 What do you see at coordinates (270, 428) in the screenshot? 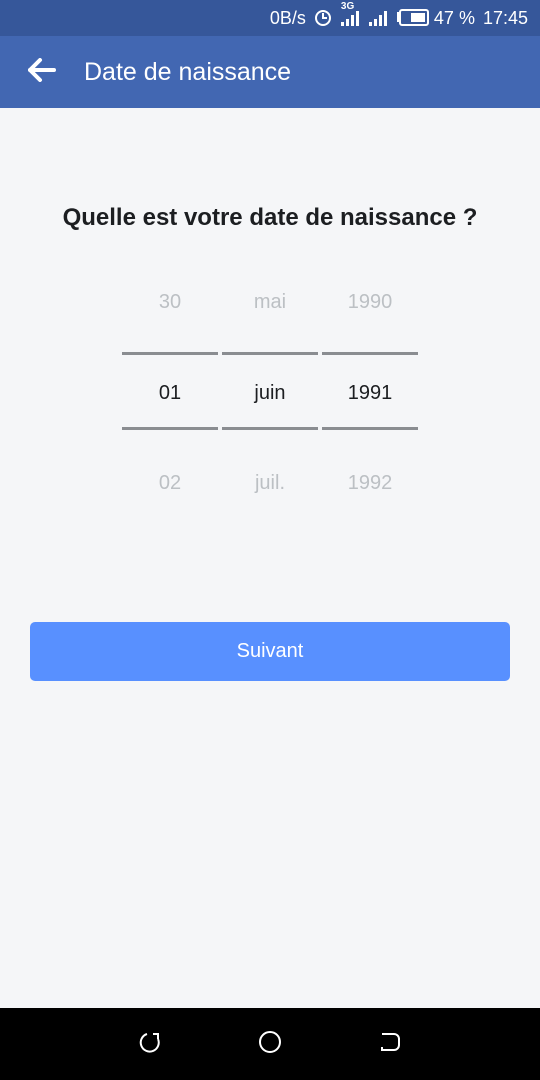
I see `month-selection-bottom-line` at bounding box center [270, 428].